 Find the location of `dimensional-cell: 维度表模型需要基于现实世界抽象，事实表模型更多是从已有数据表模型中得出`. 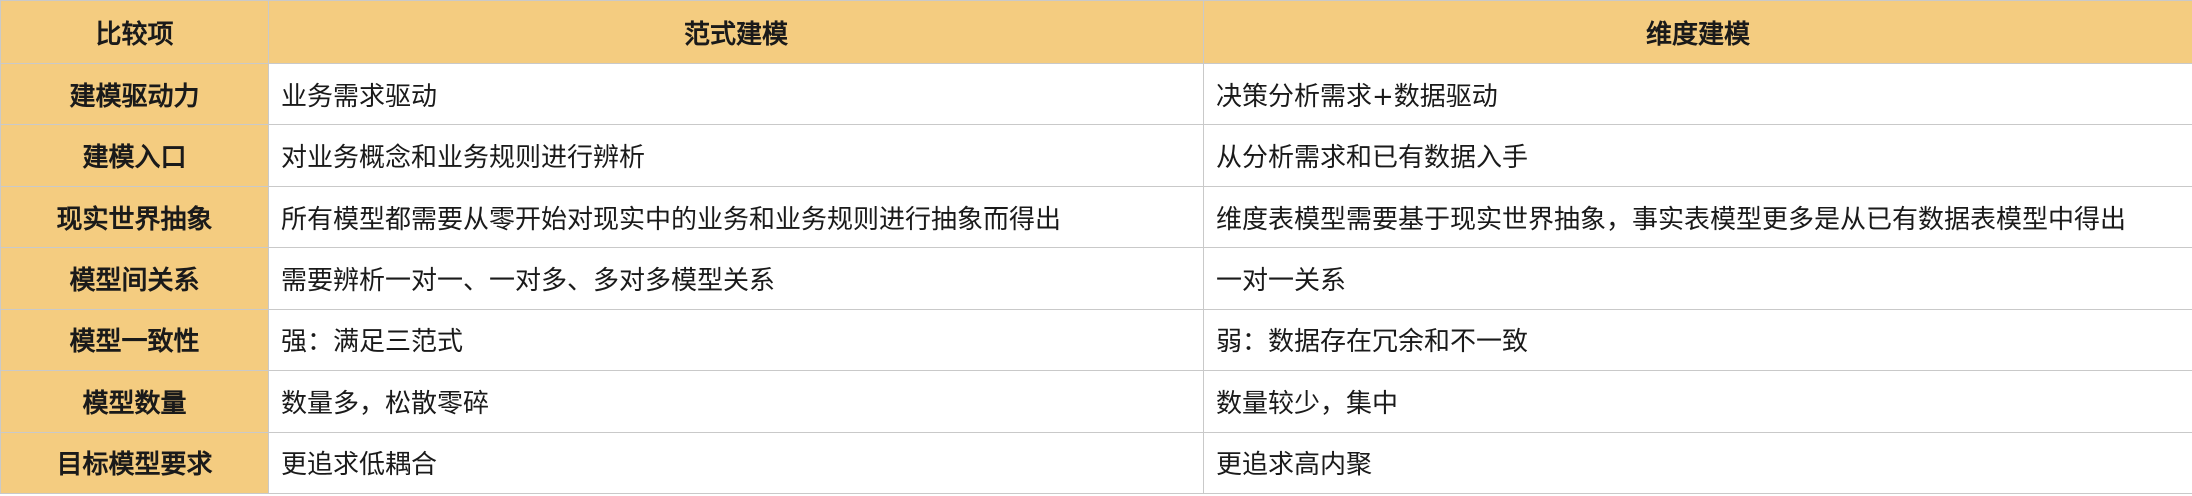

dimensional-cell: 维度表模型需要基于现实世界抽象，事实表模型更多是从已有数据表模型中得出 is located at coordinates (1697, 217).